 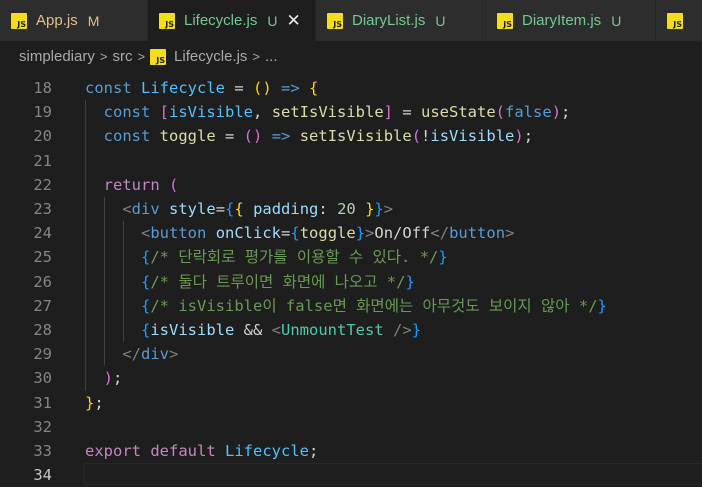 I want to click on tab-label: Lifecycle.js, so click(x=221, y=20).